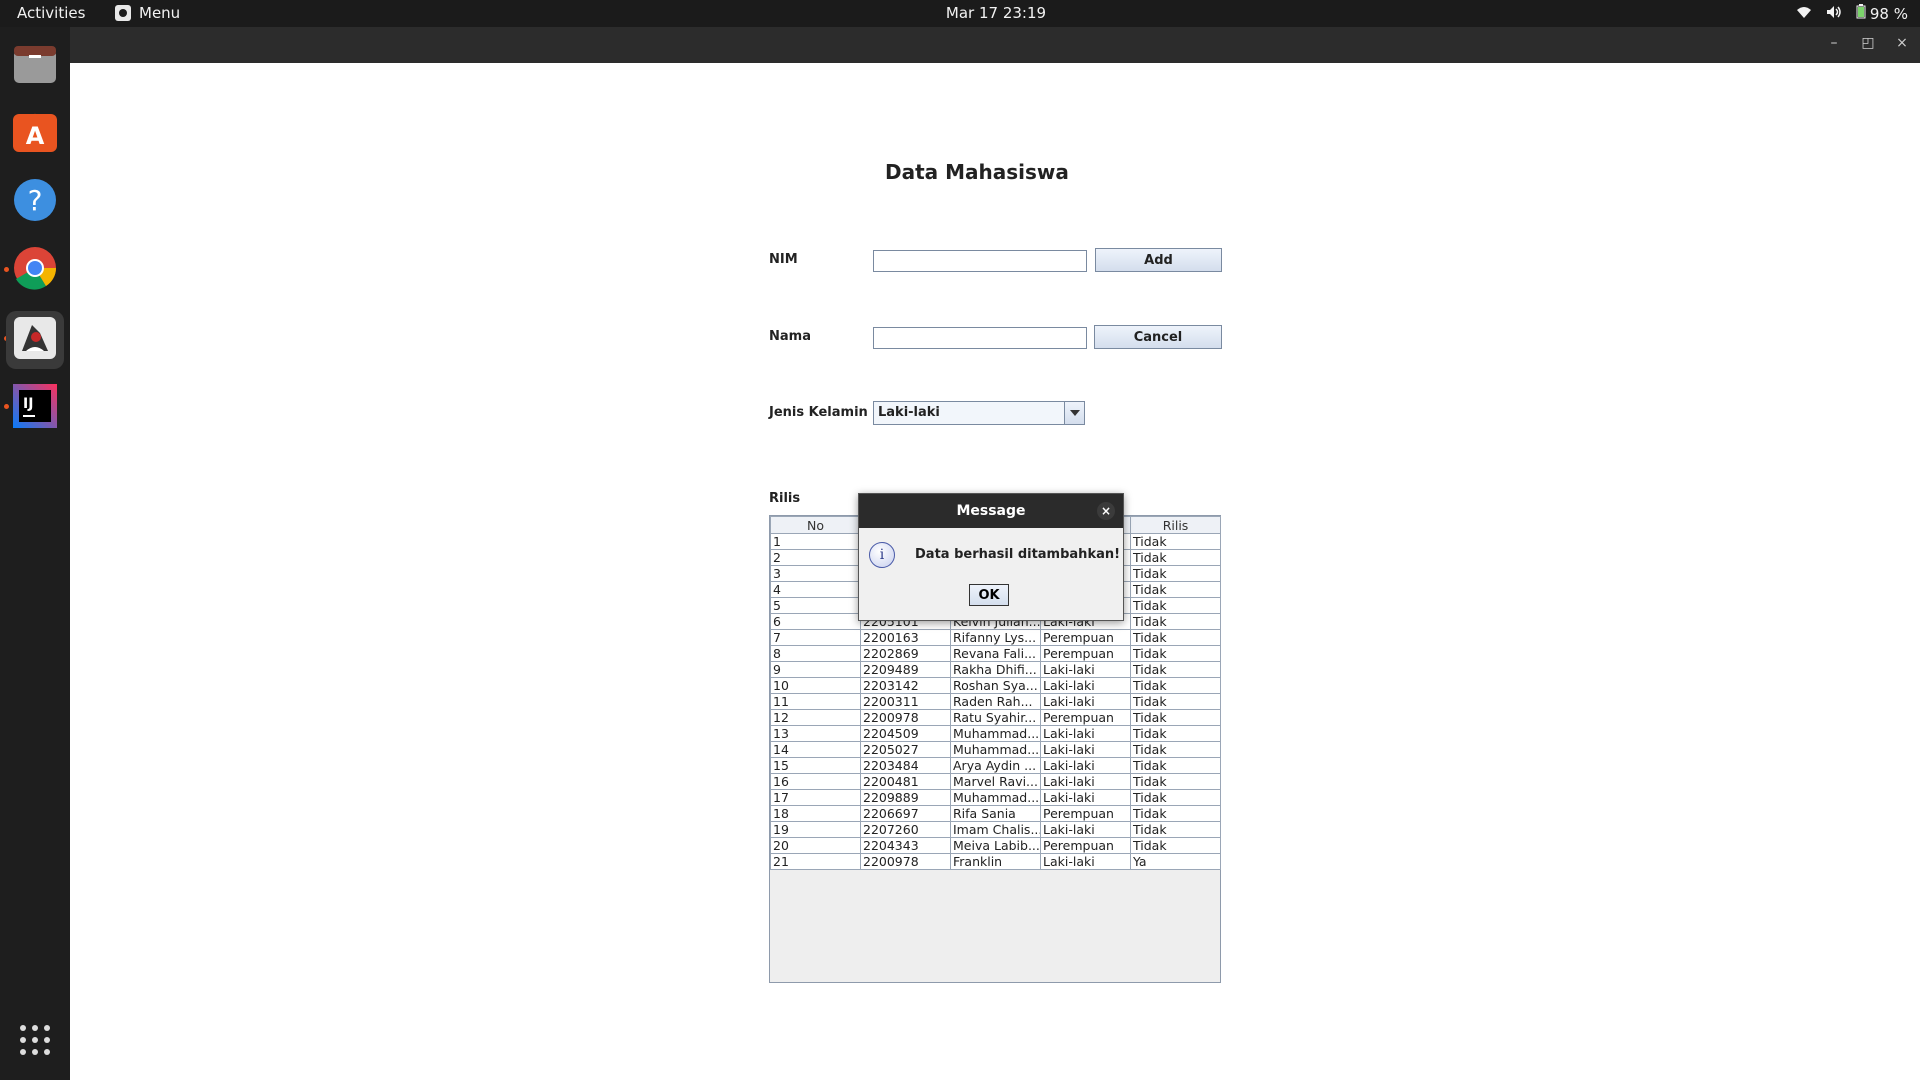 The image size is (1920, 1080). Describe the element at coordinates (815, 557) in the screenshot. I see `table-cell: 2` at that location.